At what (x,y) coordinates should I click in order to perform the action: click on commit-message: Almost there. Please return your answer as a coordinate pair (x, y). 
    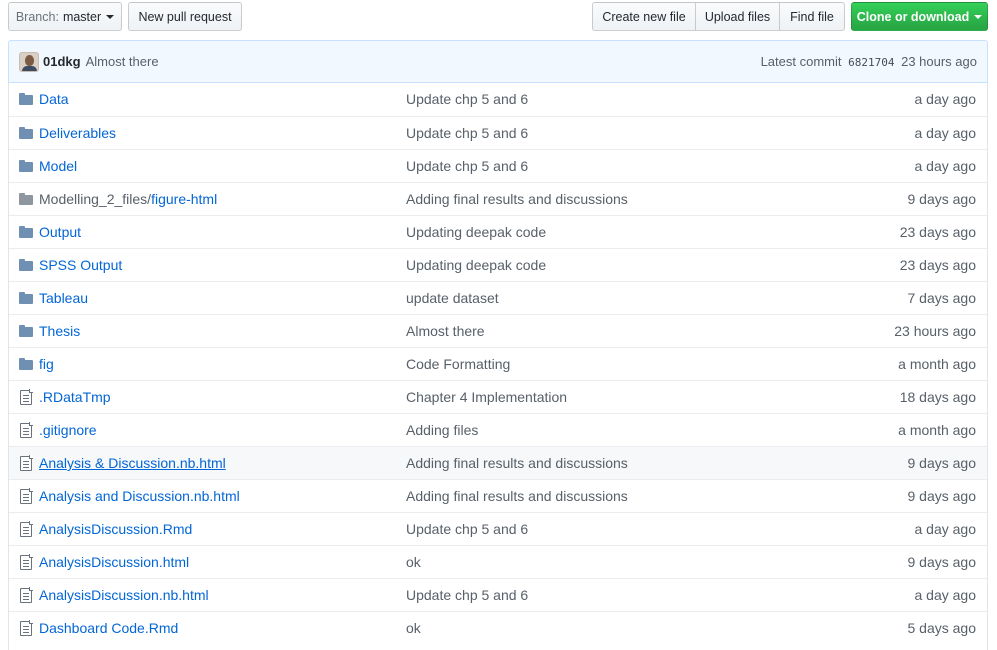
    Looking at the image, I should click on (122, 61).